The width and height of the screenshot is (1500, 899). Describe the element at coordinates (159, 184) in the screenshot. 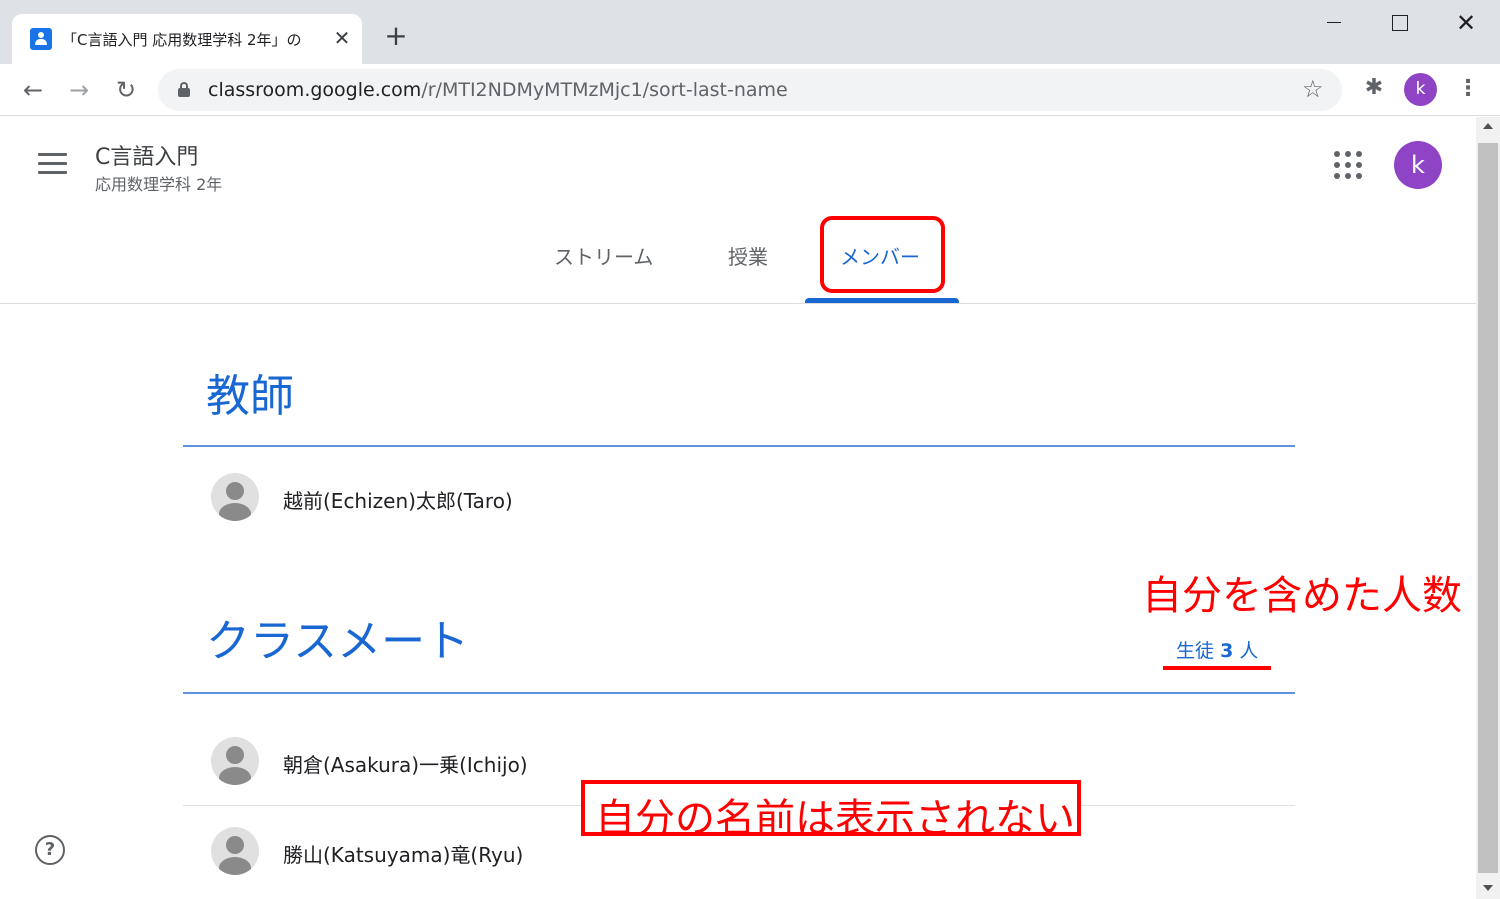

I see `class-section: 応用数理学科 2年` at that location.